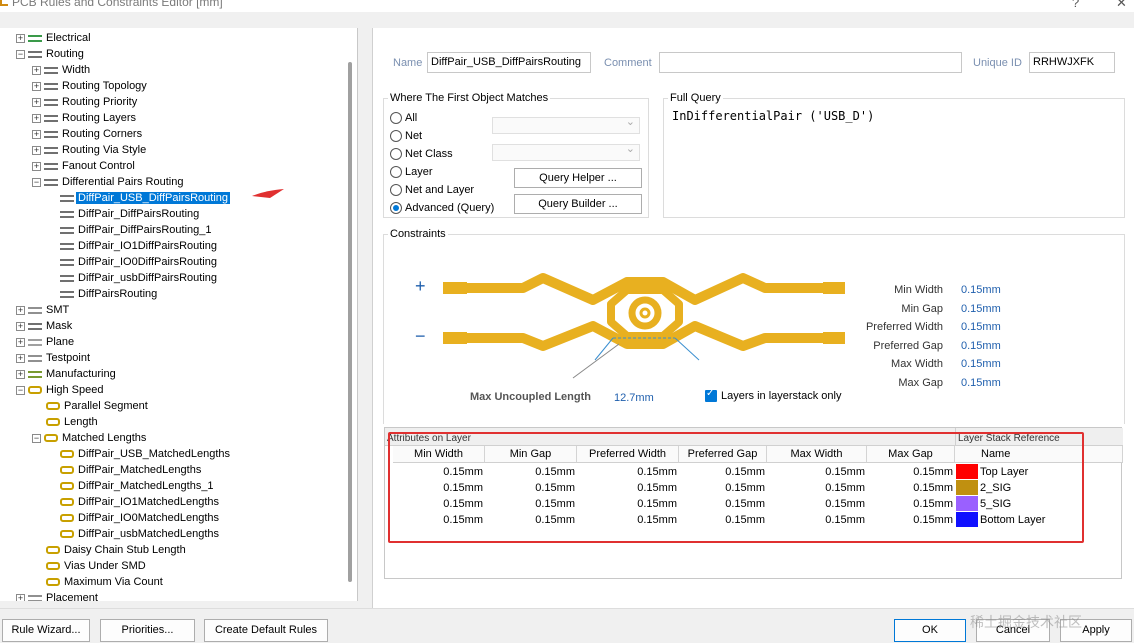  What do you see at coordinates (51, 54) in the screenshot?
I see `tree-item: − Routing` at bounding box center [51, 54].